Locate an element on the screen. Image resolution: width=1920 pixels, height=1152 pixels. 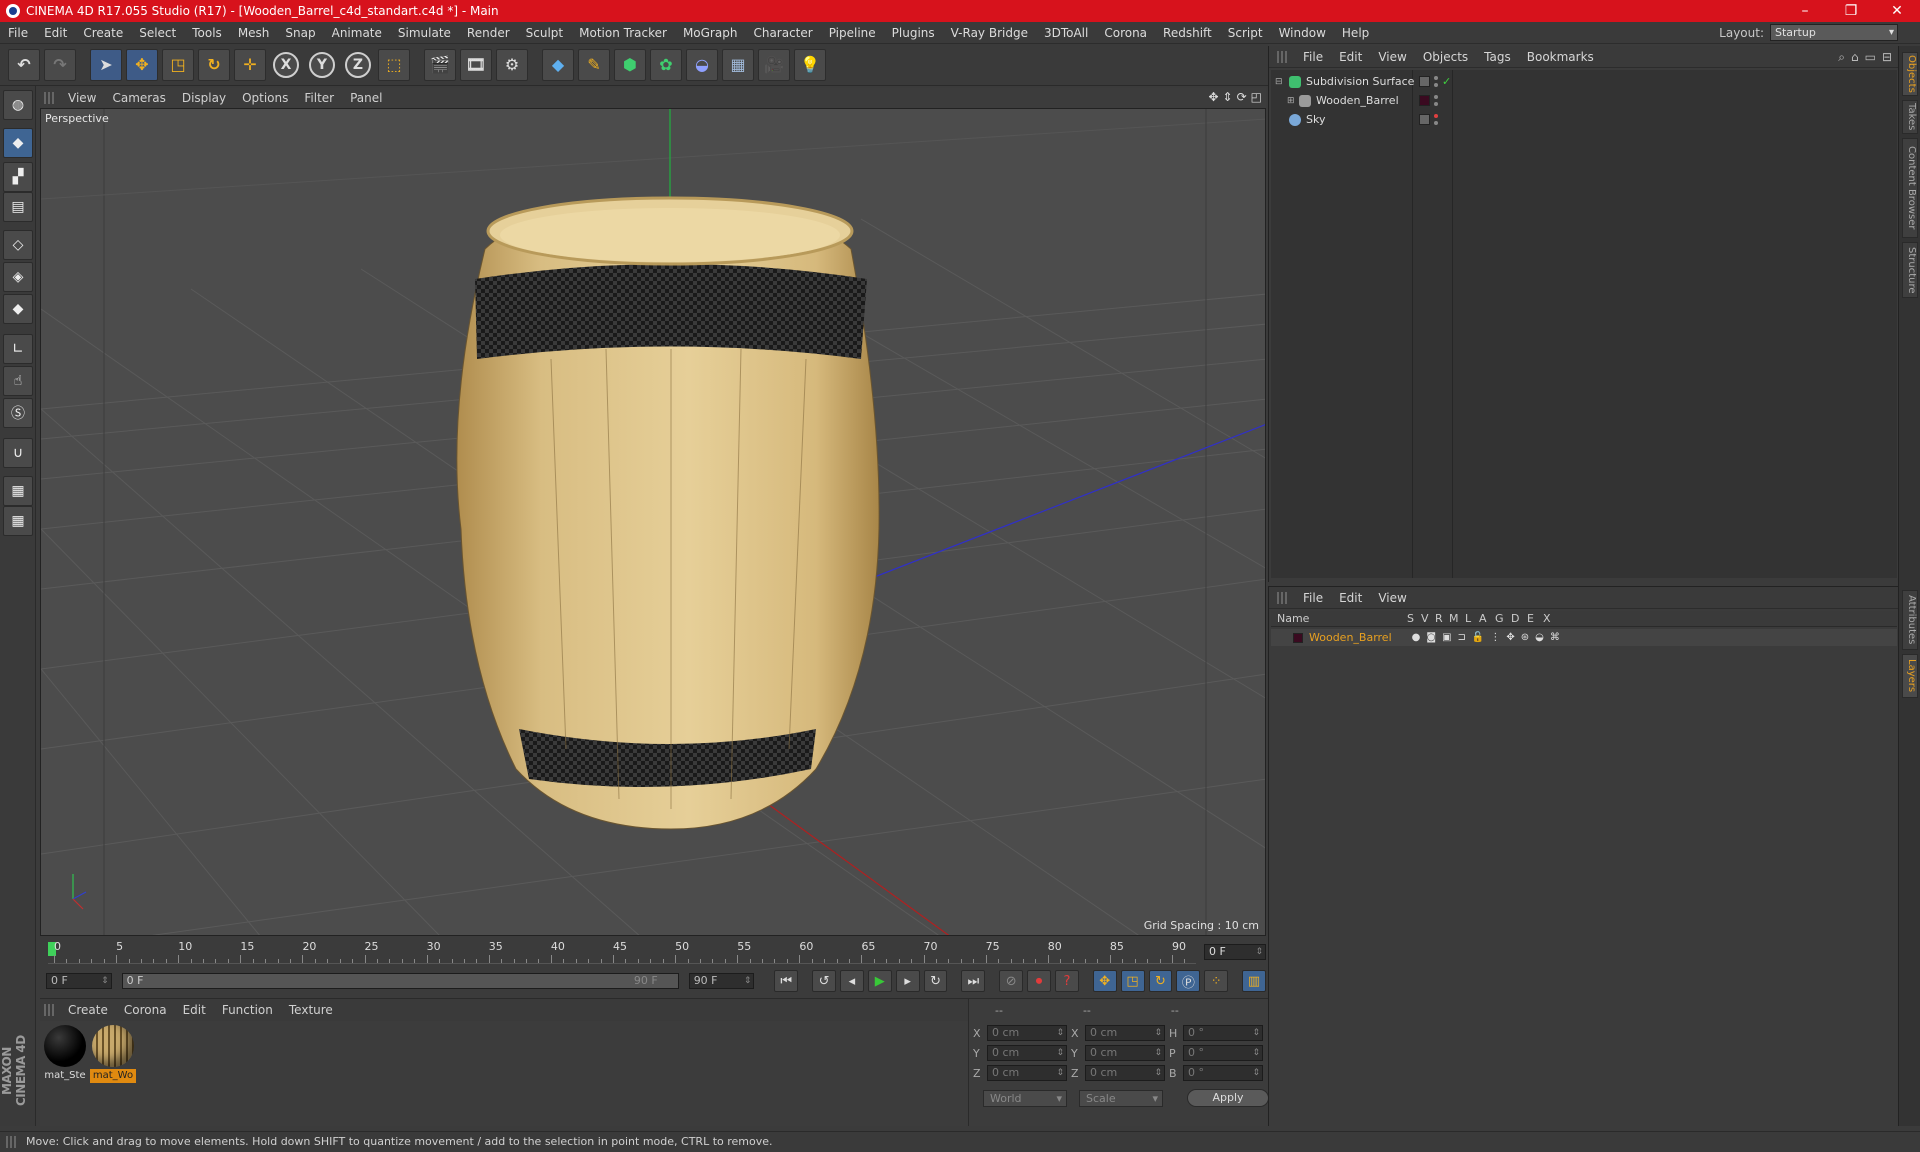
tab-layers: Layers is located at coordinates (1910, 676).